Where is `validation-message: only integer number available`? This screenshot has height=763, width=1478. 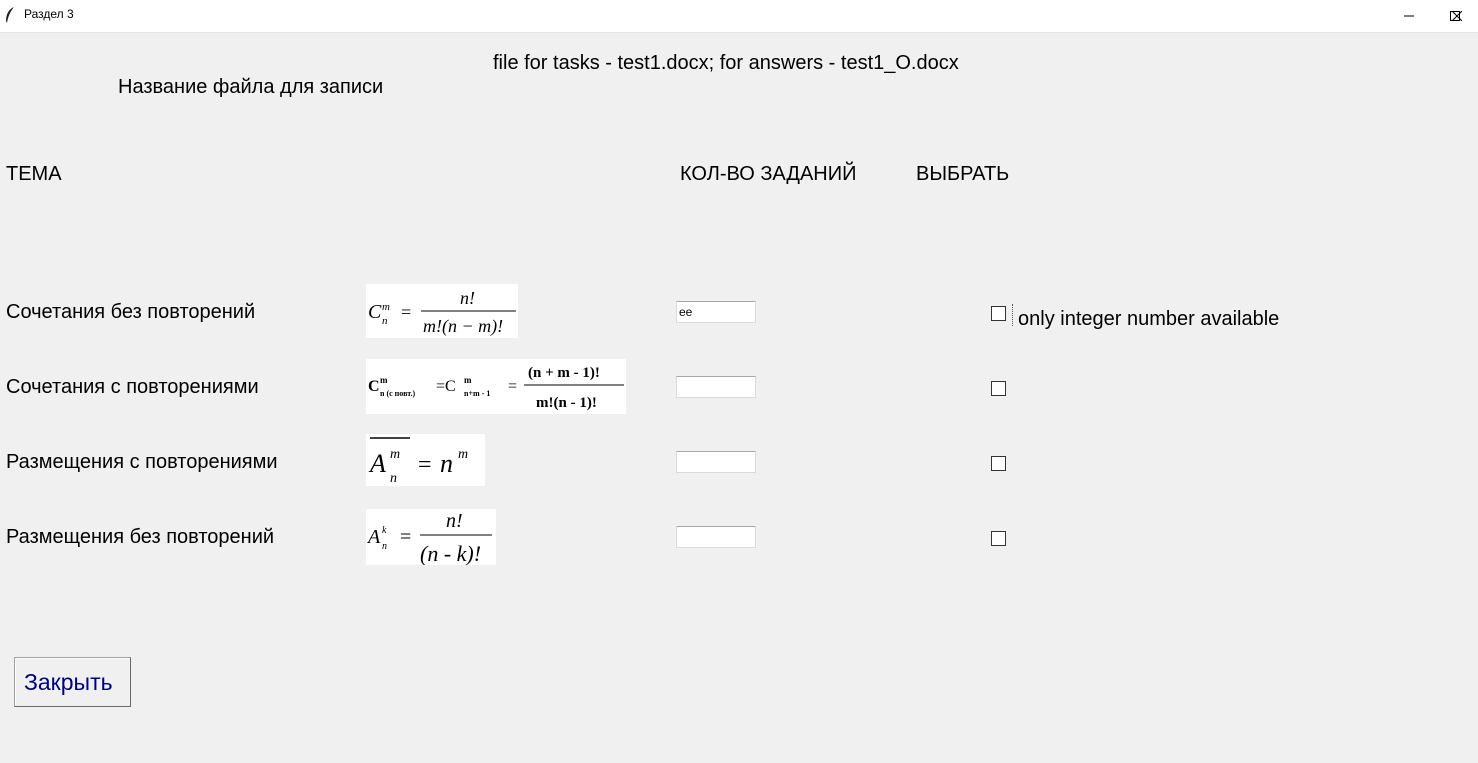 validation-message: only integer number available is located at coordinates (1149, 319).